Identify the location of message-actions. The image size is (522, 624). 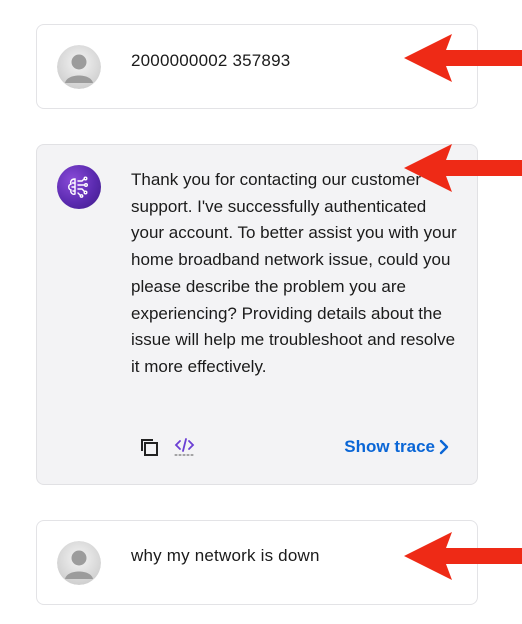
(167, 447).